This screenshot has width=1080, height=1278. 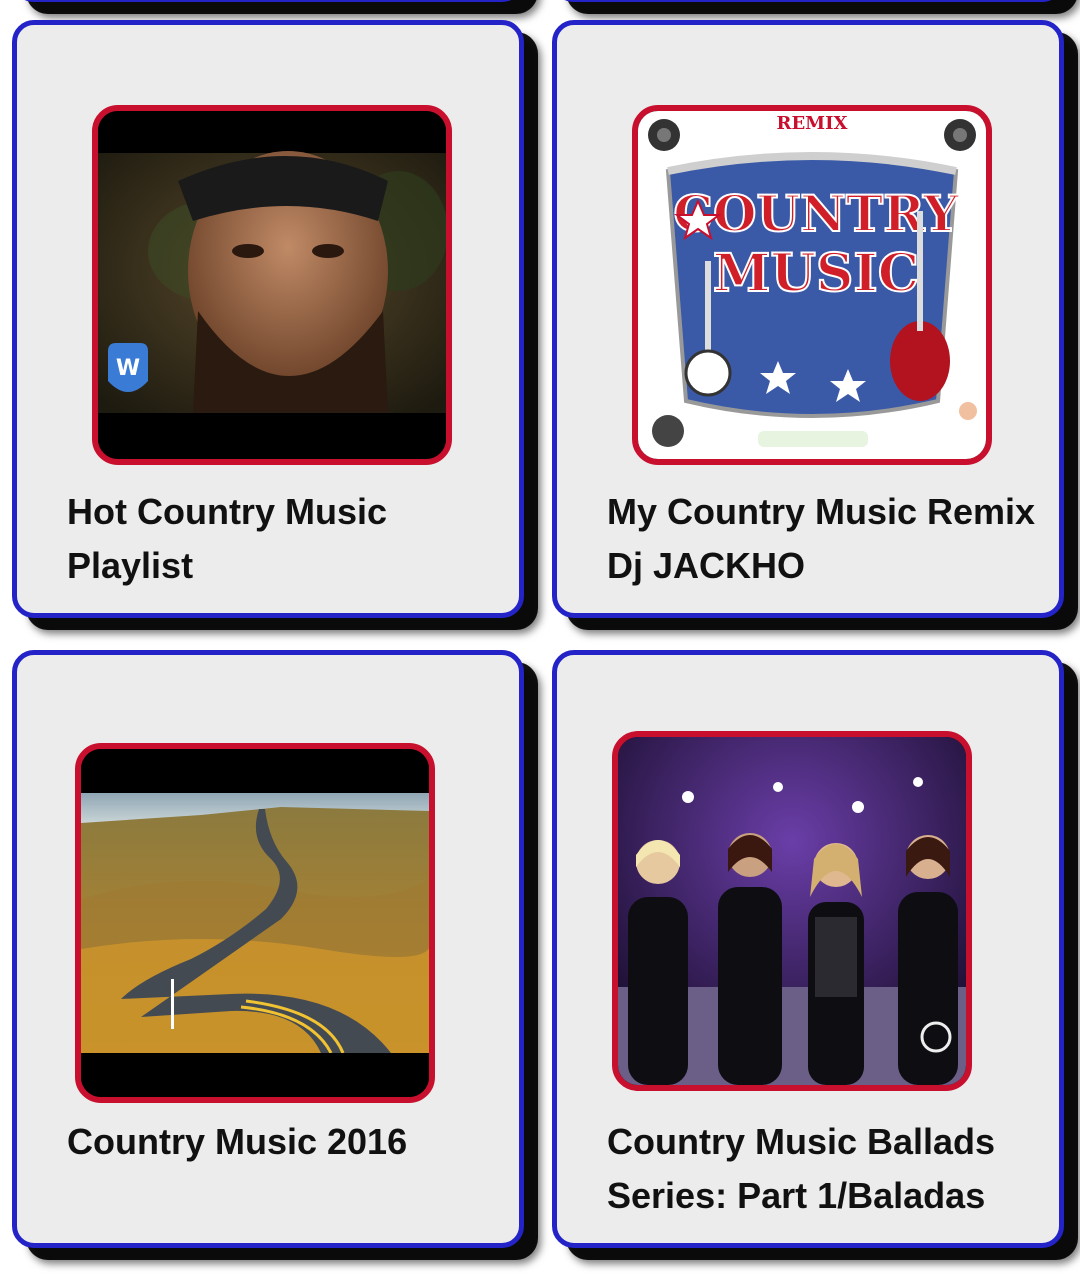 What do you see at coordinates (821, 538) in the screenshot?
I see `playlist-title: My Country Music Remix Dj JACKHO` at bounding box center [821, 538].